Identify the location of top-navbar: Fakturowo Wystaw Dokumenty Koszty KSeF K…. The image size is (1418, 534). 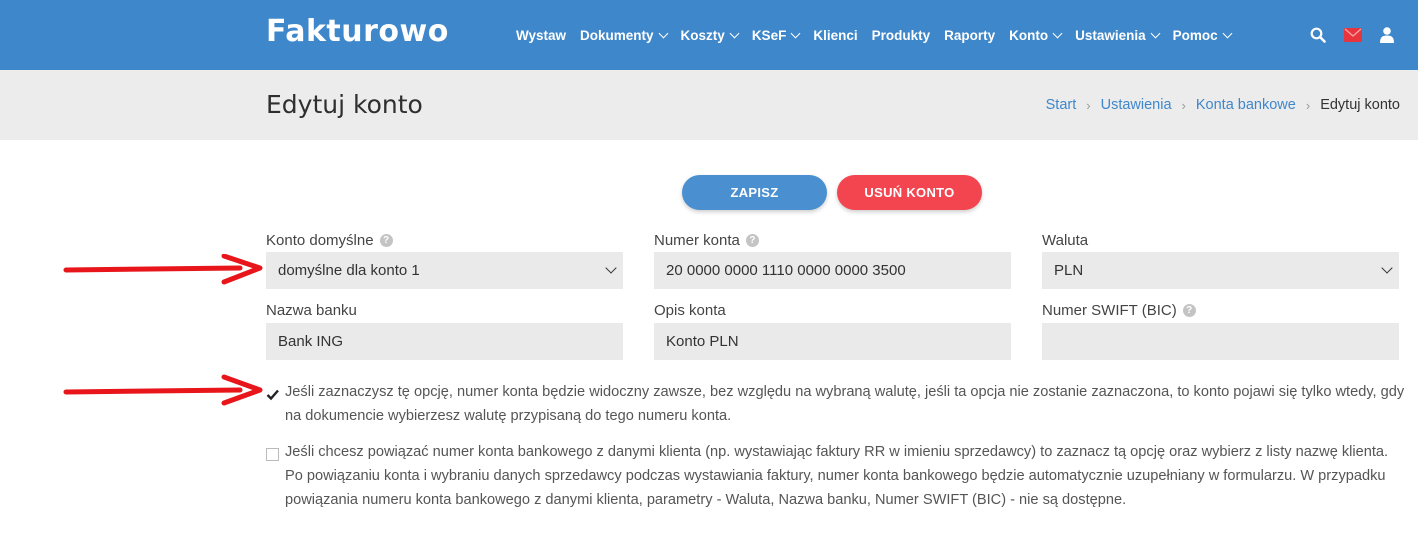
(709, 35).